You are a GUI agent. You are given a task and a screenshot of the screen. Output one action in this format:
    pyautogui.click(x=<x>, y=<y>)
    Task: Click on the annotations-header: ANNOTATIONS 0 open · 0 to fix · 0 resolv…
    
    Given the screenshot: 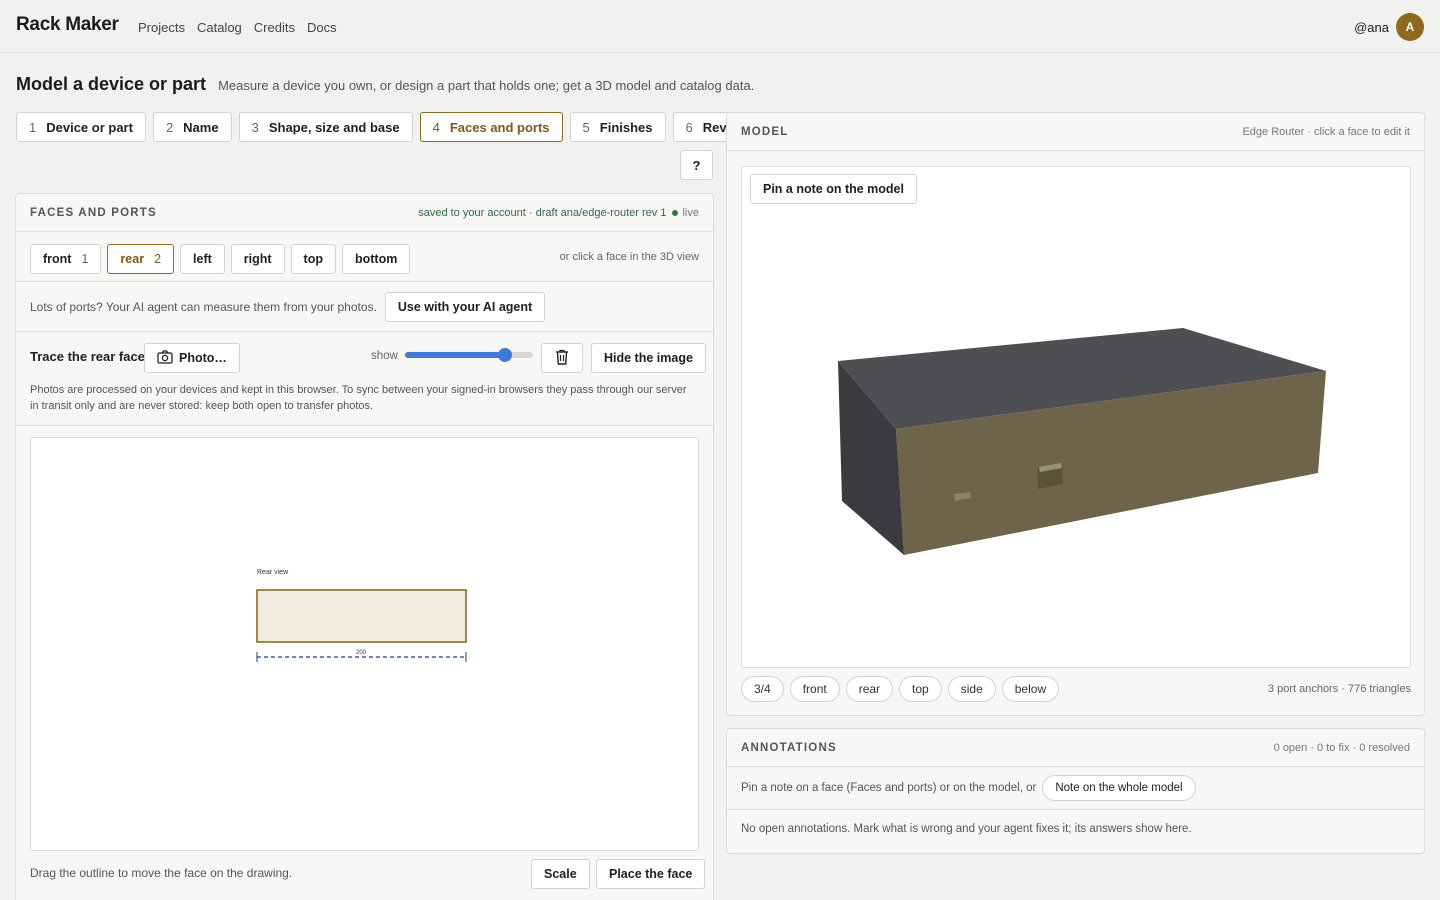 What is the action you would take?
    pyautogui.click(x=1075, y=748)
    